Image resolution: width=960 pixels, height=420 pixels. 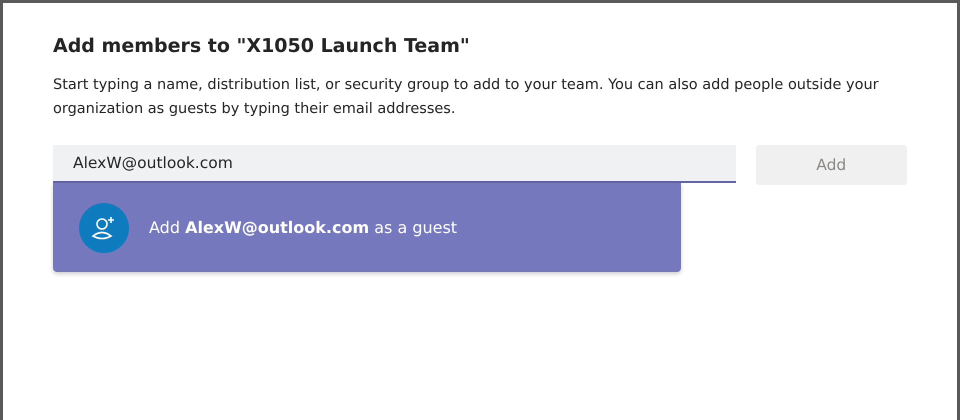 What do you see at coordinates (303, 227) in the screenshot?
I see `suggestion-text: Add AlexW@outlook.com as a guest` at bounding box center [303, 227].